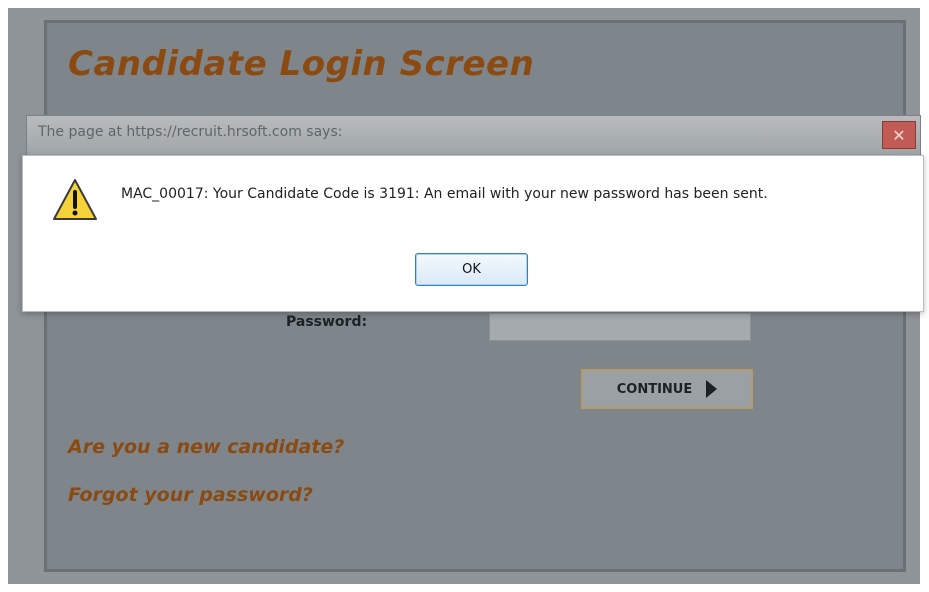 This screenshot has width=929, height=592. What do you see at coordinates (206, 447) in the screenshot?
I see `new-candidate-link: Are you a new candidate?` at bounding box center [206, 447].